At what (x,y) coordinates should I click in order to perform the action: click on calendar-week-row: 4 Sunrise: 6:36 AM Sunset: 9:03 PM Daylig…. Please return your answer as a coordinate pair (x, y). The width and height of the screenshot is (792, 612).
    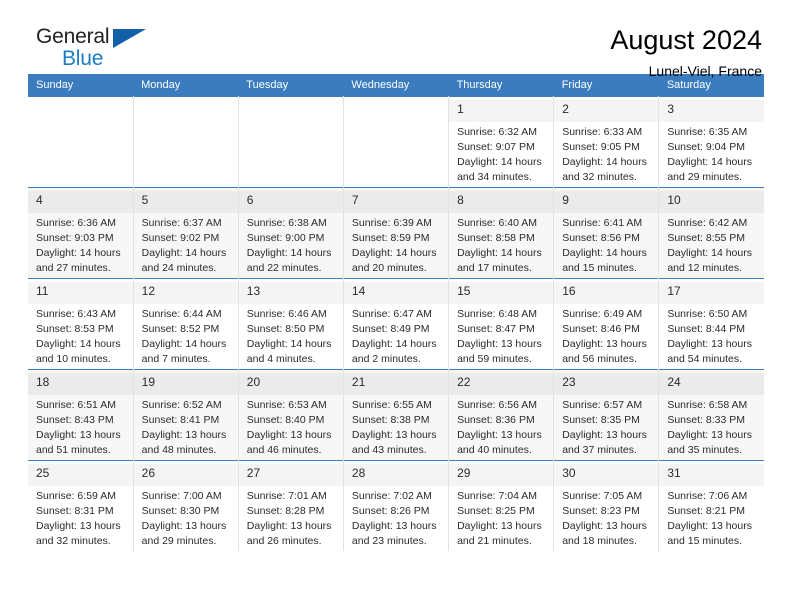
    Looking at the image, I should click on (396, 233).